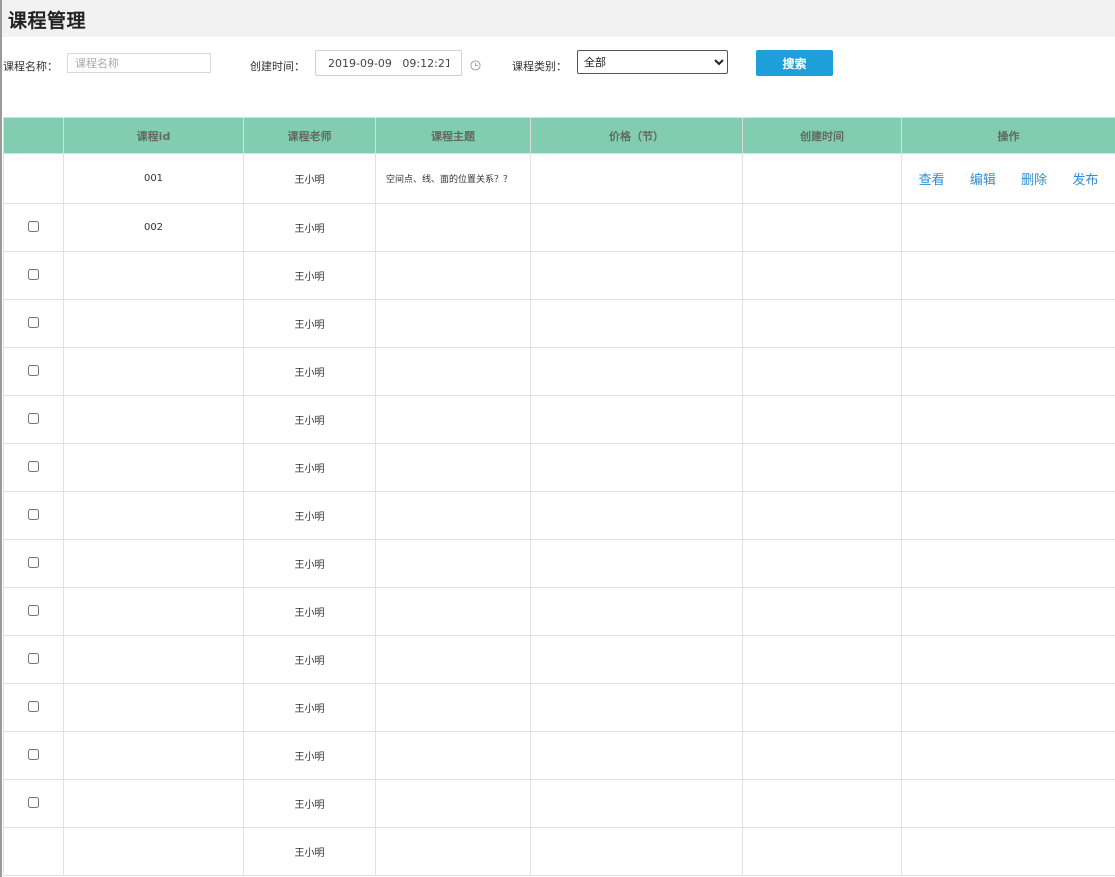  I want to click on table-row: 001 王小明 空间点、线、面的位置关系？？ 查看 编辑 删除 发布, so click(559, 178).